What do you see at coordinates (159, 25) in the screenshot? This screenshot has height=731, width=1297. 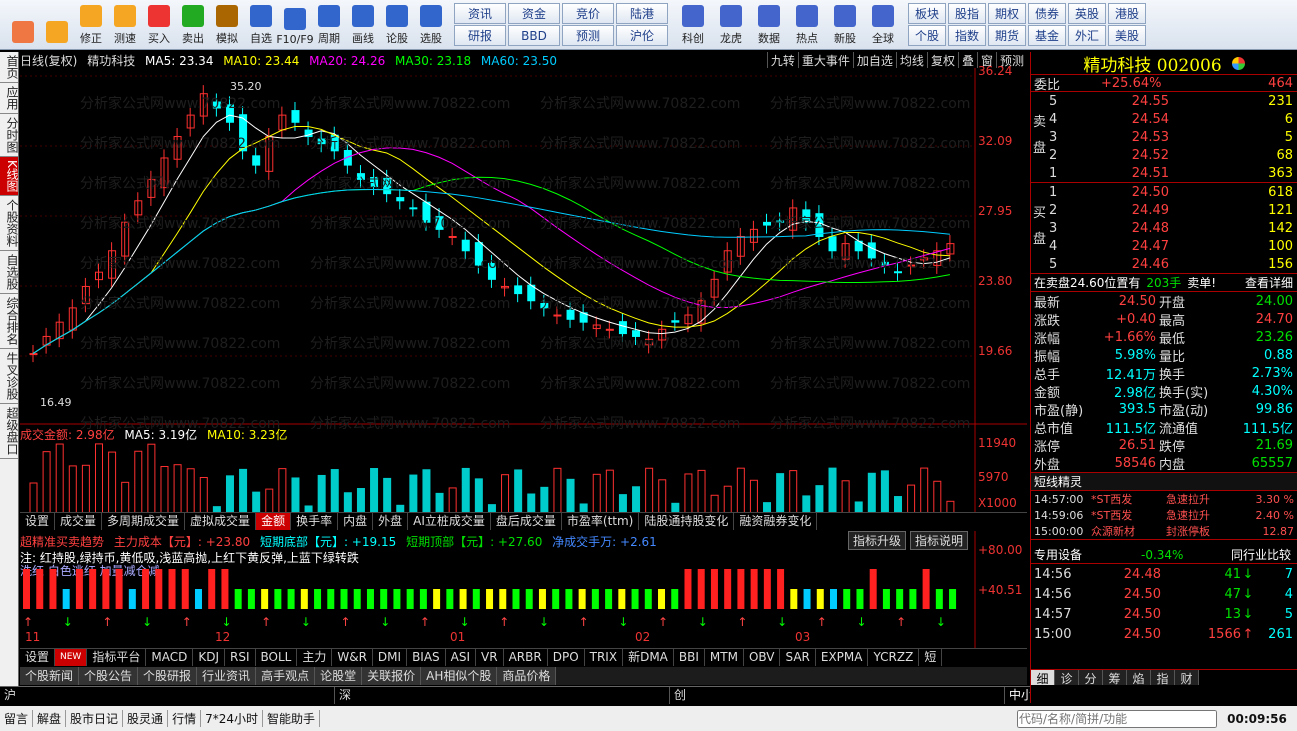 I see `toolbar-button-buy: 买入` at bounding box center [159, 25].